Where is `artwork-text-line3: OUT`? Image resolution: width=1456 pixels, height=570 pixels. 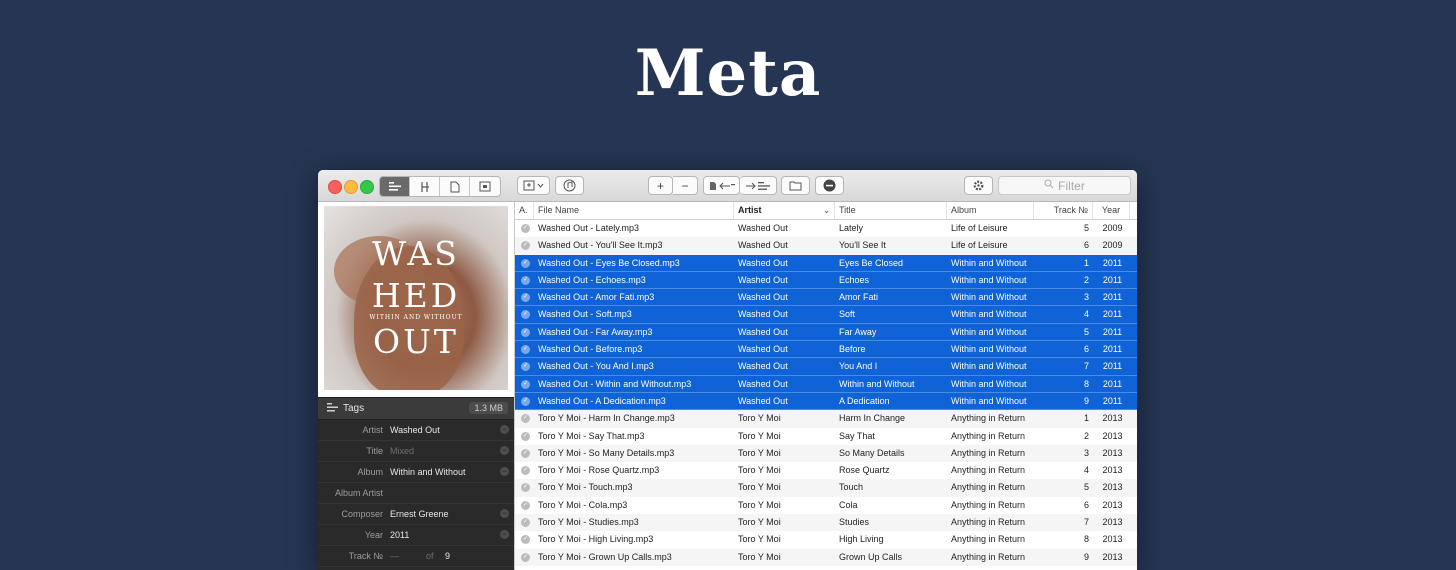 artwork-text-line3: OUT is located at coordinates (416, 341).